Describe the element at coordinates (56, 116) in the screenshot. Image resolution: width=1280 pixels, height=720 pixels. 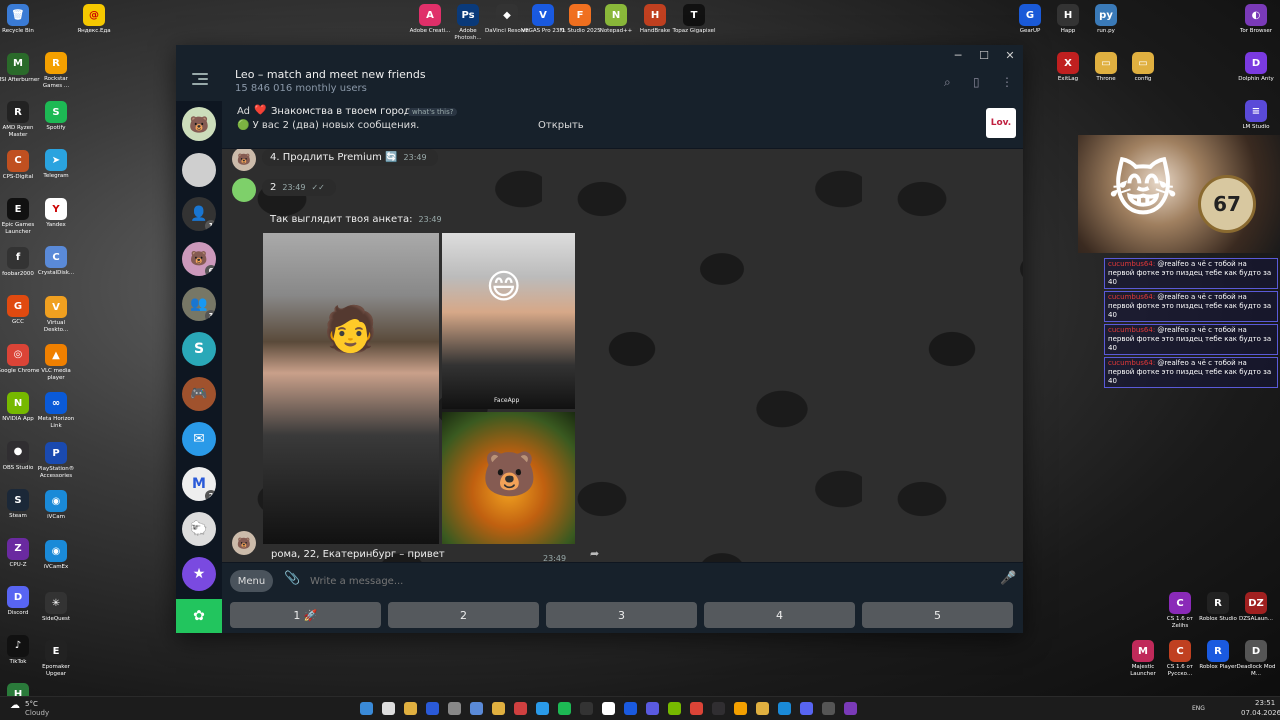
I see `desktop-icon: S Spotify` at that location.